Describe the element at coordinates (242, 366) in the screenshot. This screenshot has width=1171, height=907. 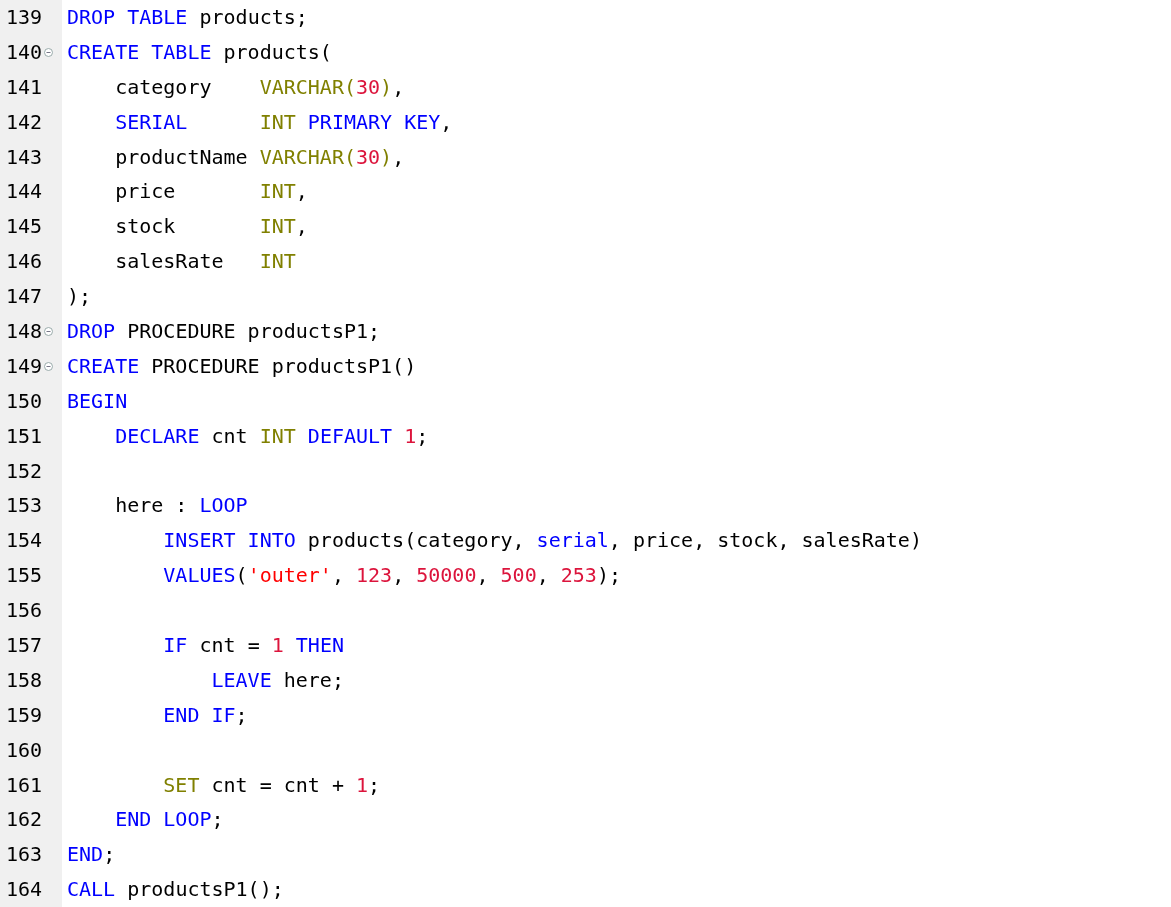
I see `code-line: CREATE PROCEDURE productsP1()` at that location.